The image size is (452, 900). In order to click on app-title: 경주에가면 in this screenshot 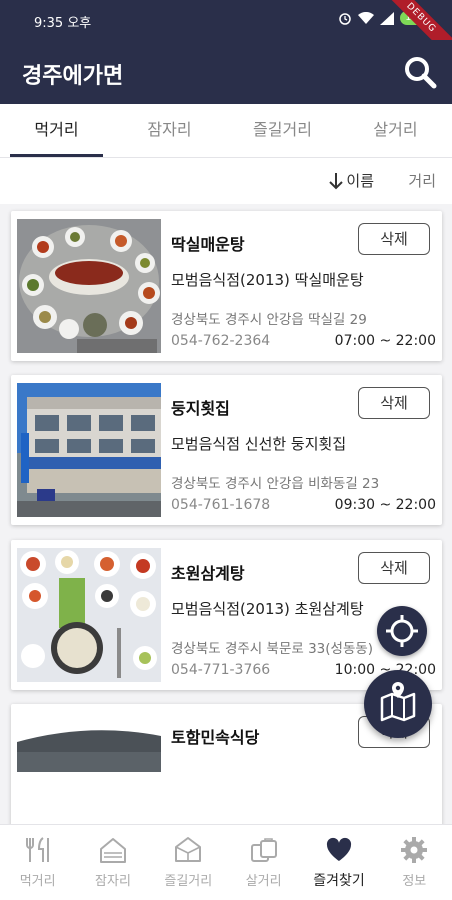, I will do `click(73, 76)`.